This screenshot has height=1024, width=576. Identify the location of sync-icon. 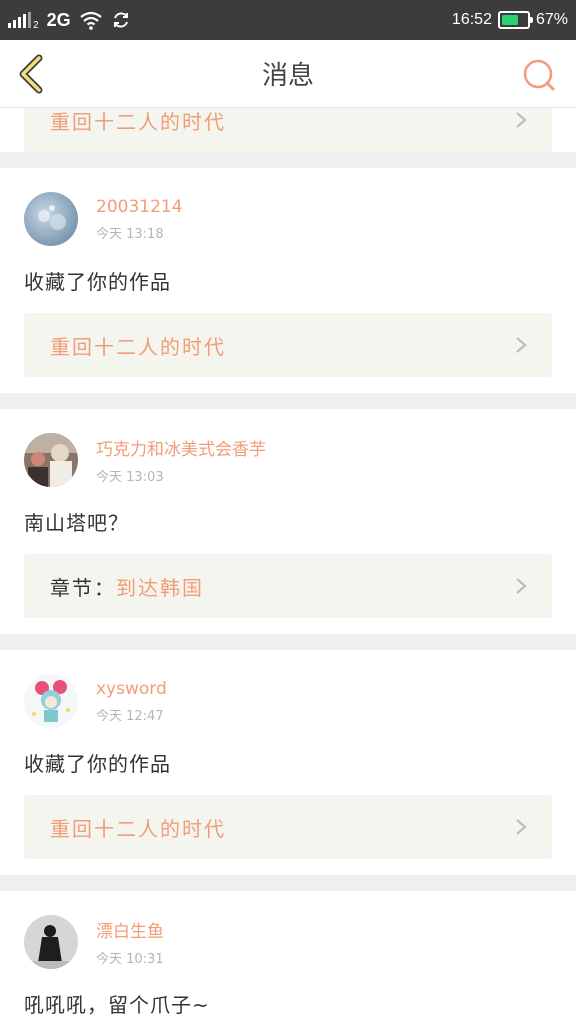
(120, 20).